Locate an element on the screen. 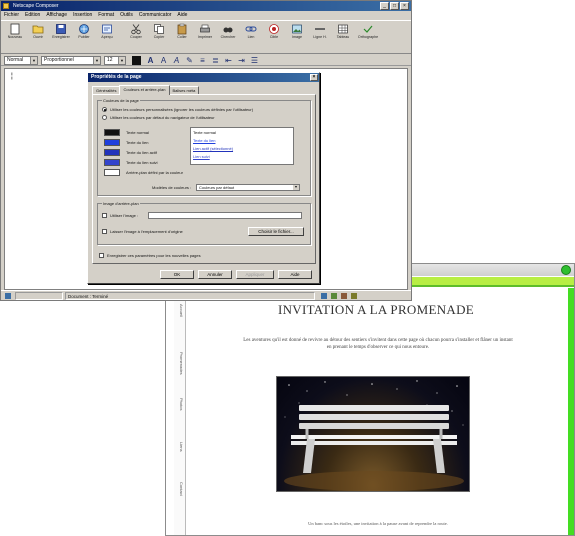 The width and height of the screenshot is (575, 536). active-link-color-swatch is located at coordinates (112, 152).